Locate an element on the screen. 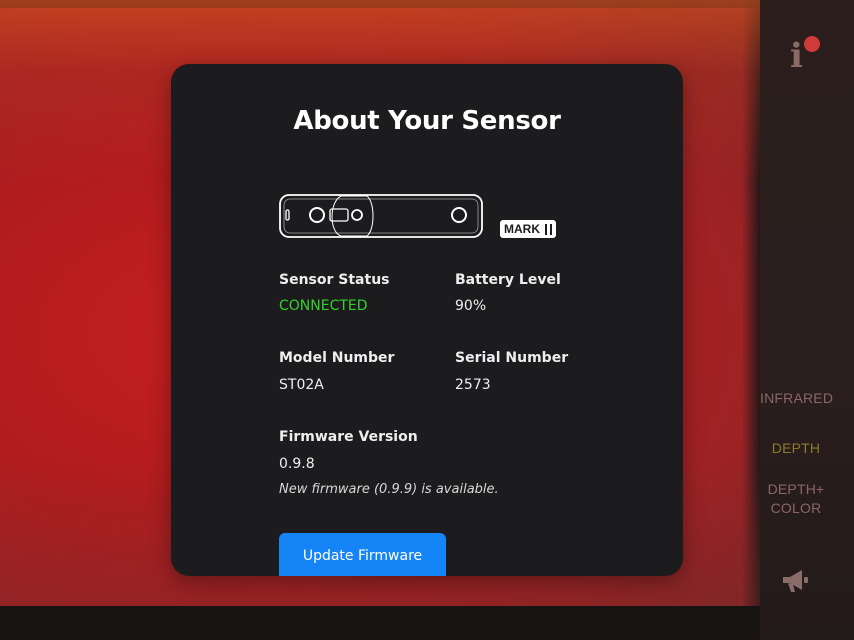  serial-number-value: 2573 is located at coordinates (473, 385).